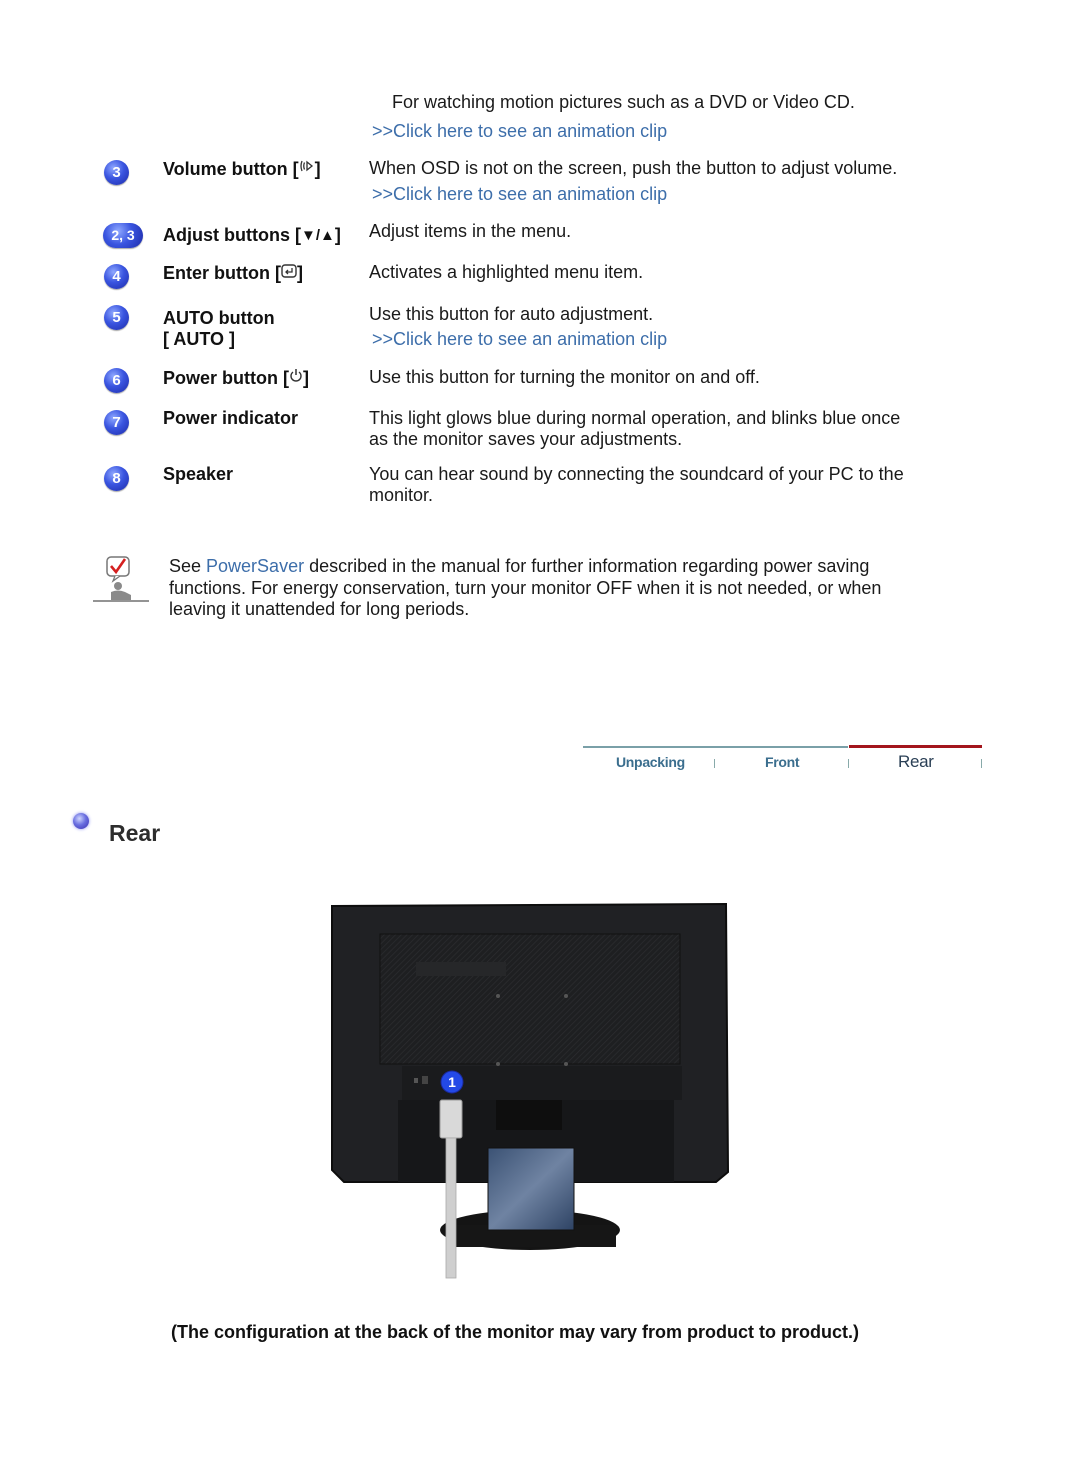 The height and width of the screenshot is (1479, 1080). Describe the element at coordinates (255, 566) in the screenshot. I see `powersaver-link: PowerSaver` at that location.